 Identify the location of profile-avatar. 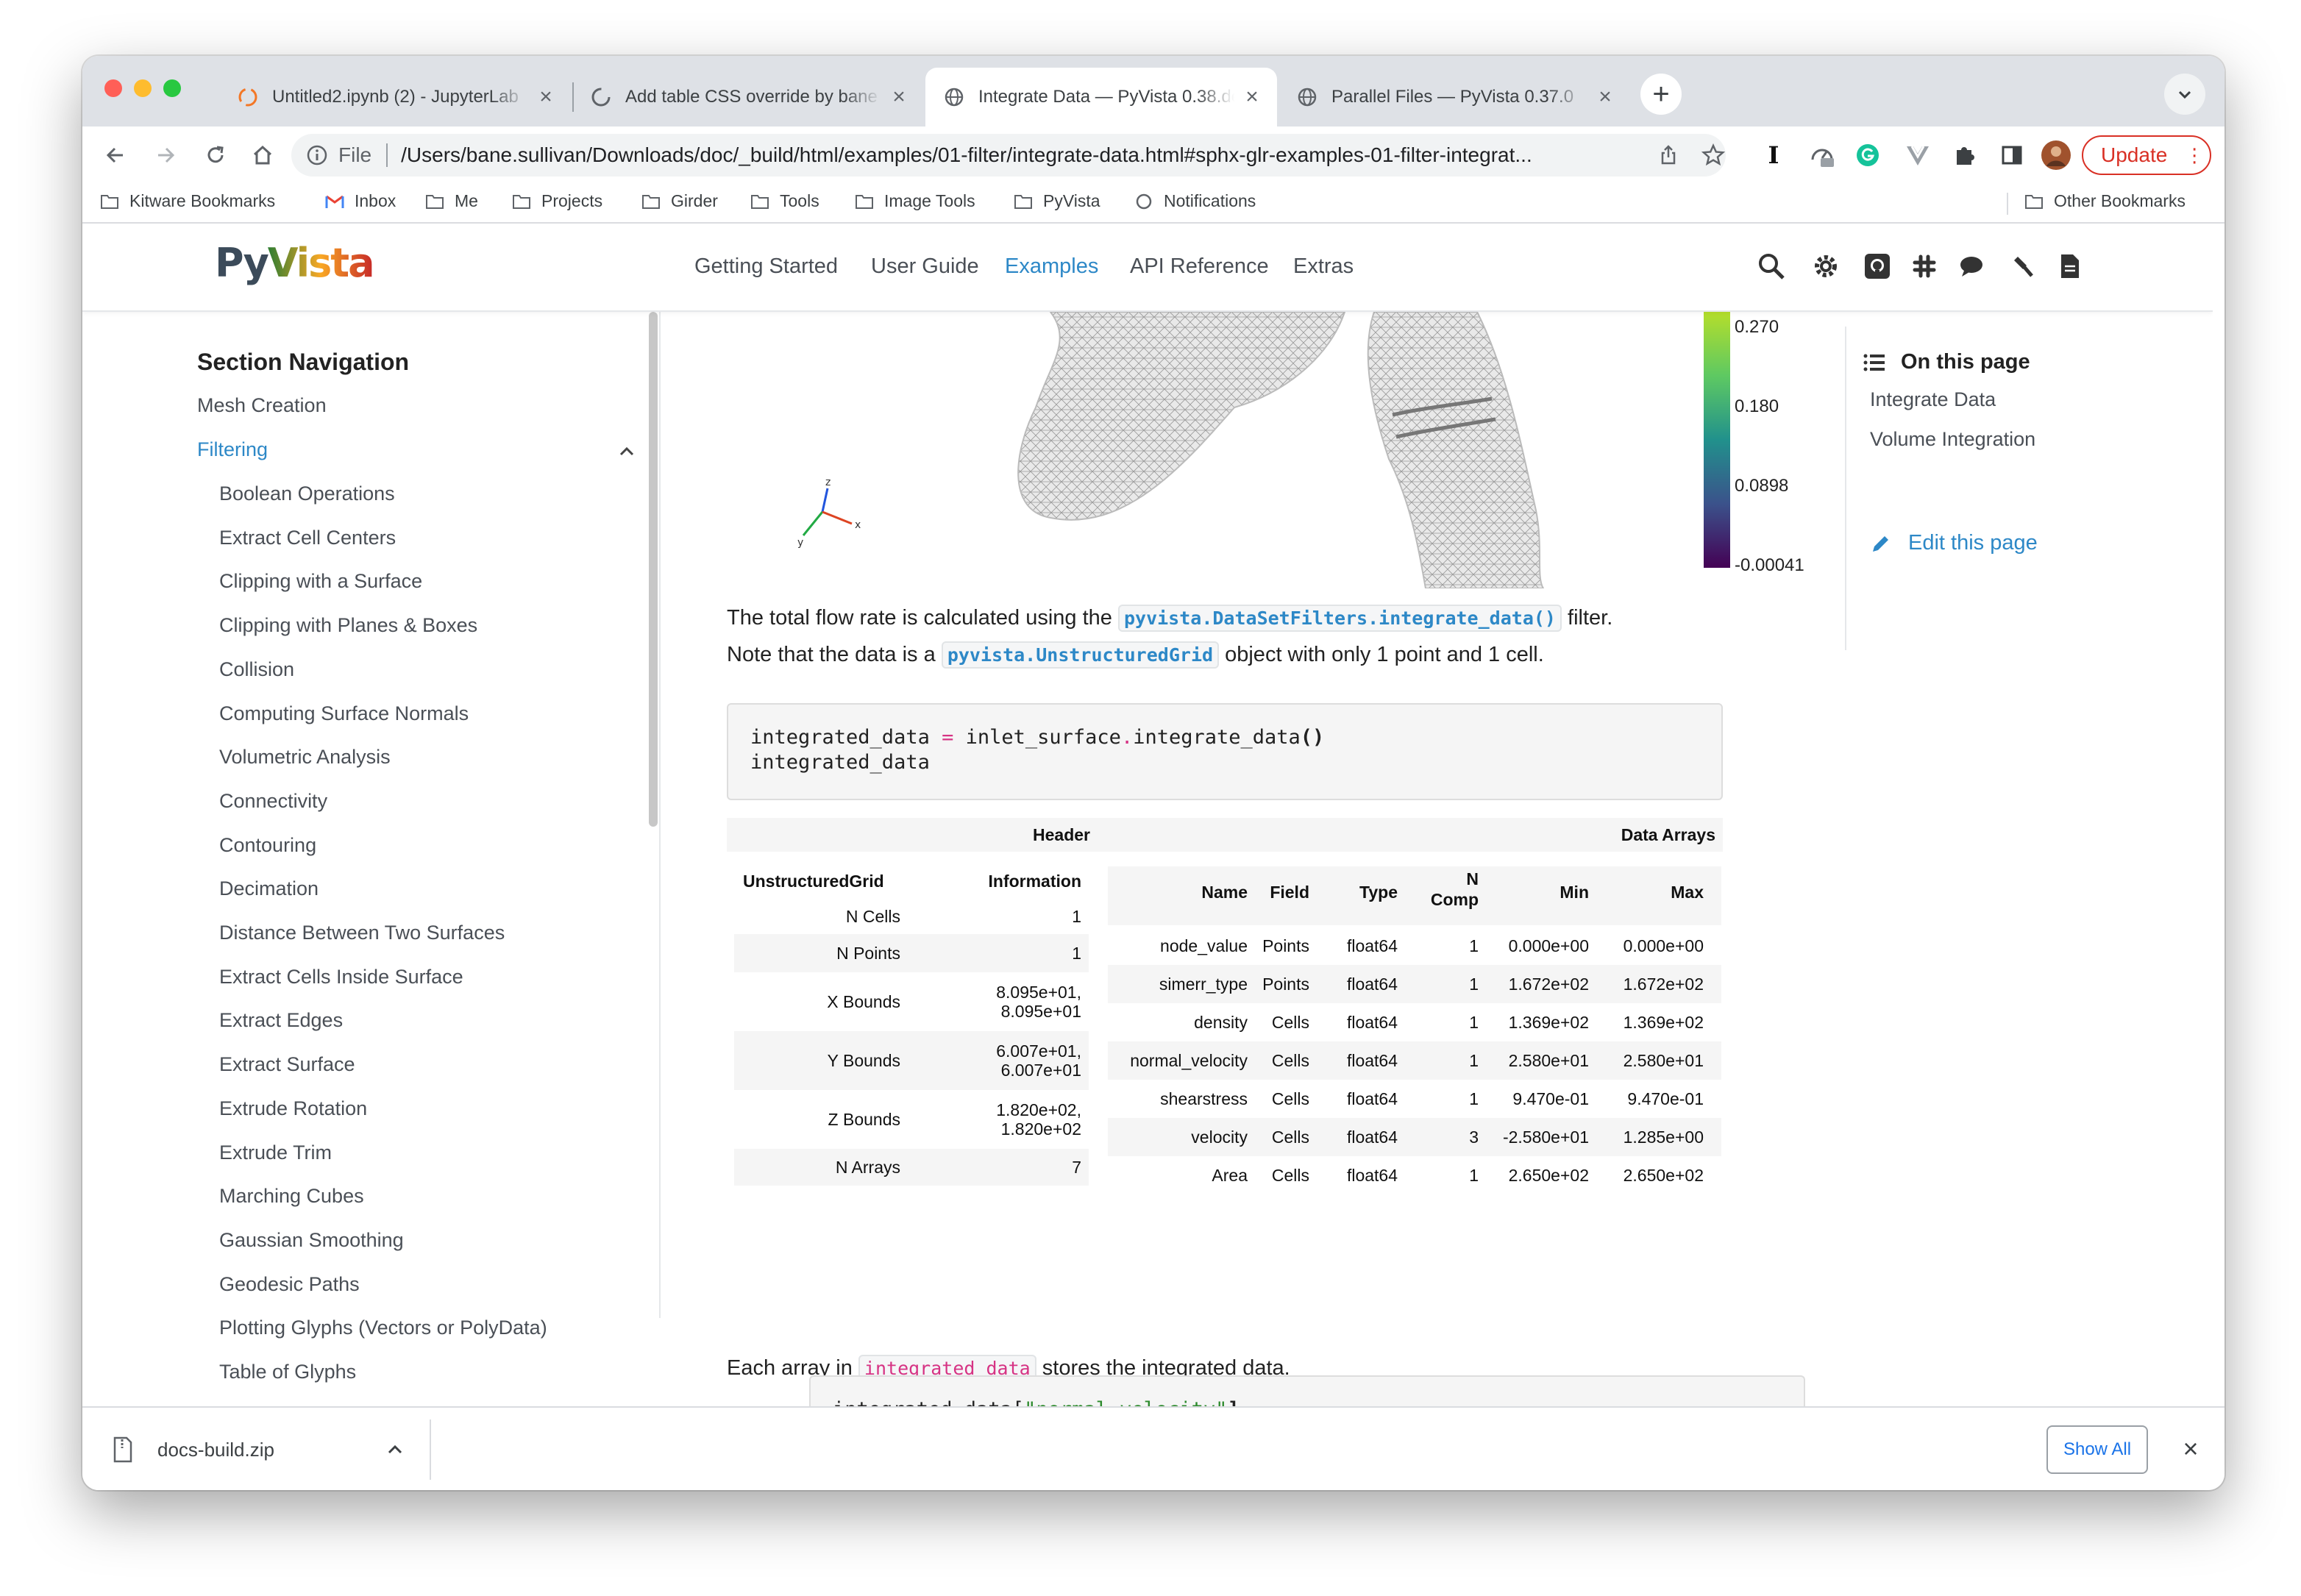
(2056, 155).